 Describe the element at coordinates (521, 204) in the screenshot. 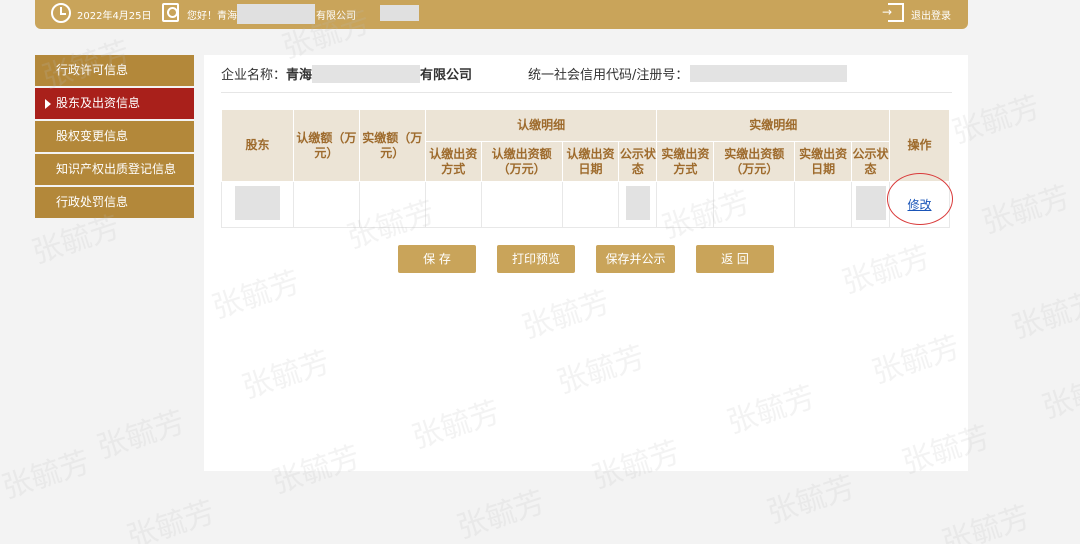

I see `cell-sub-amount` at that location.